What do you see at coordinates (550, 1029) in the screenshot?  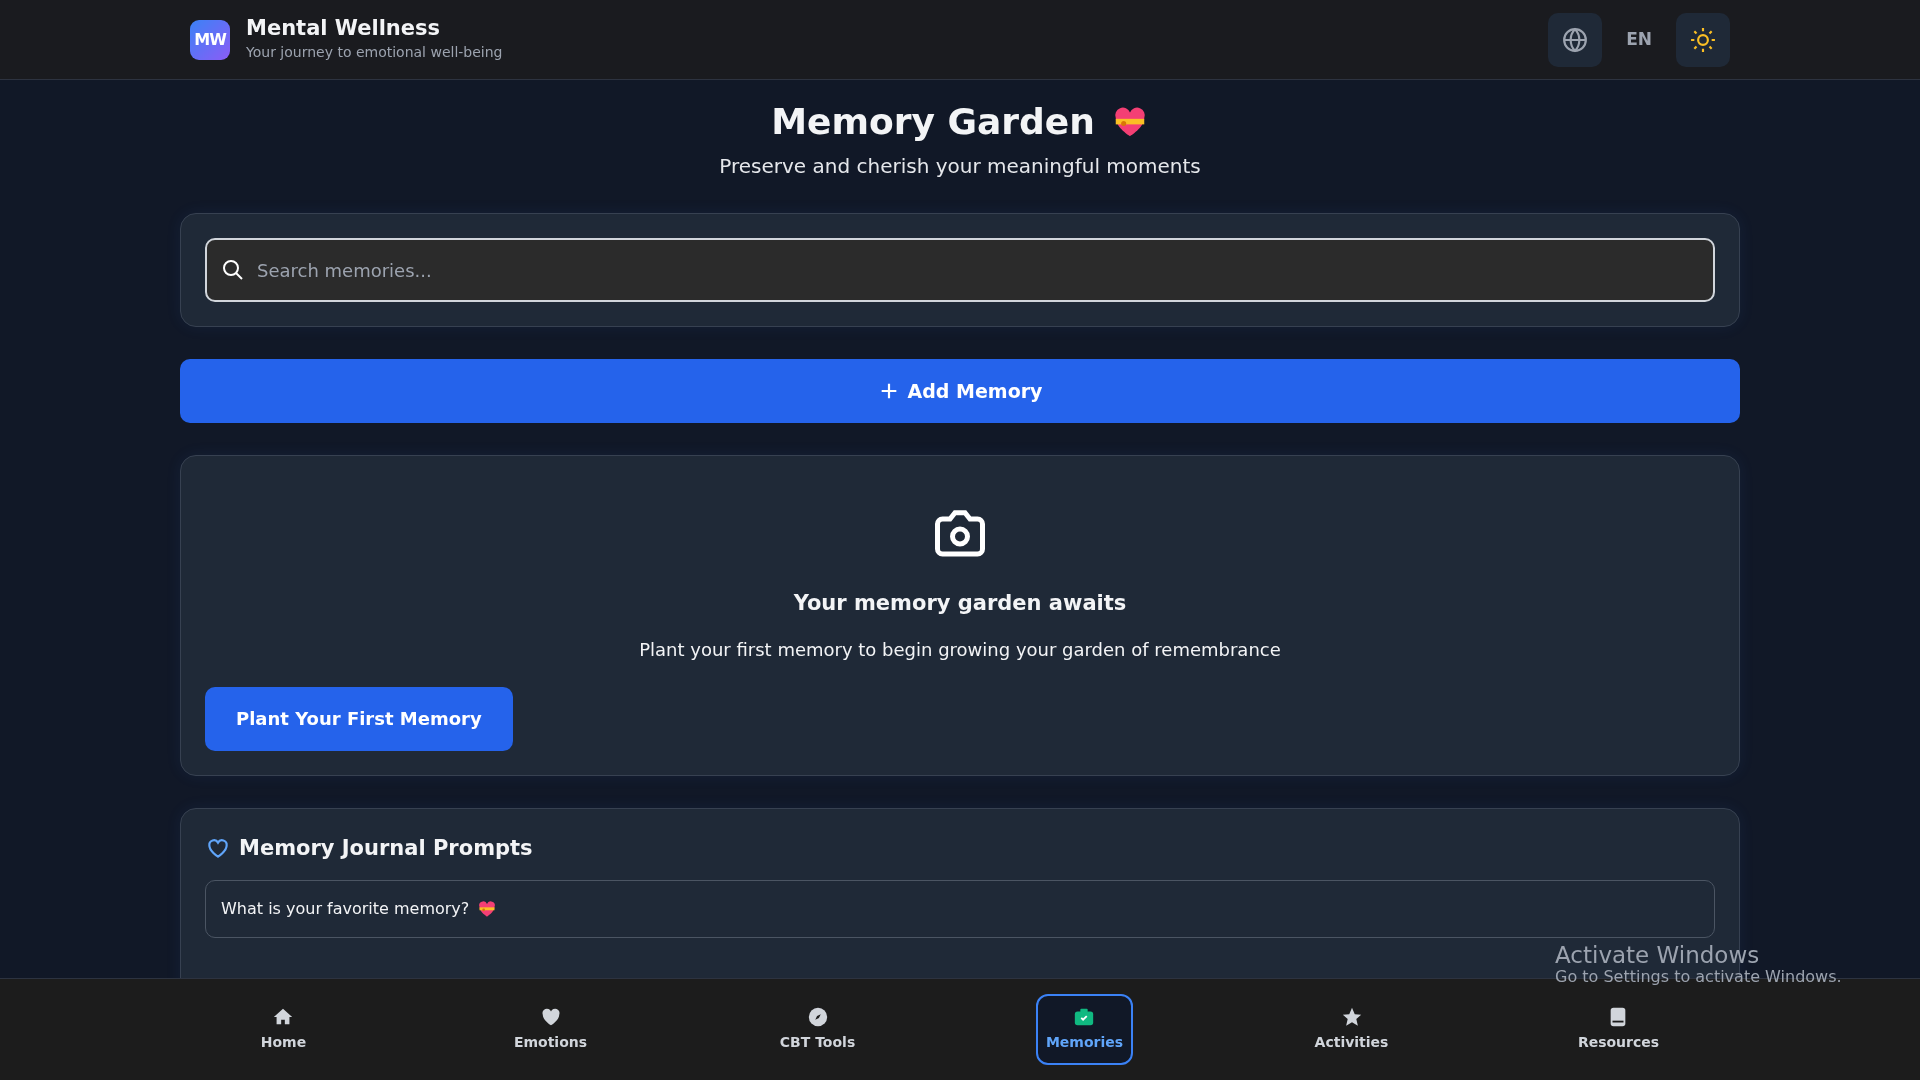 I see `nav-tab: Emotions` at bounding box center [550, 1029].